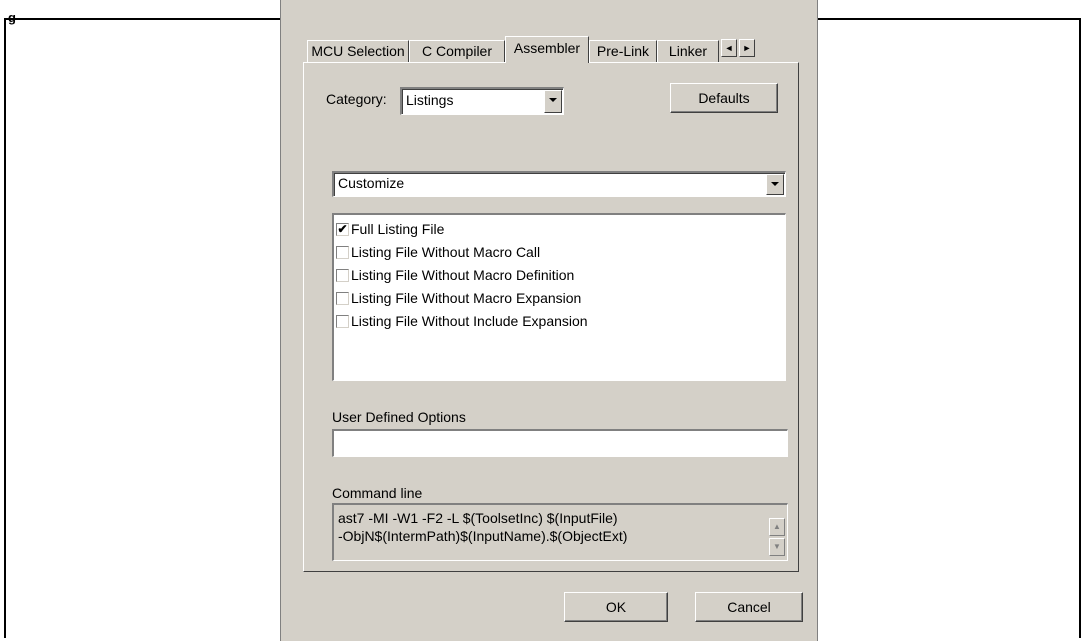 The image size is (1086, 641). What do you see at coordinates (356, 99) in the screenshot?
I see `category-label: Category:` at bounding box center [356, 99].